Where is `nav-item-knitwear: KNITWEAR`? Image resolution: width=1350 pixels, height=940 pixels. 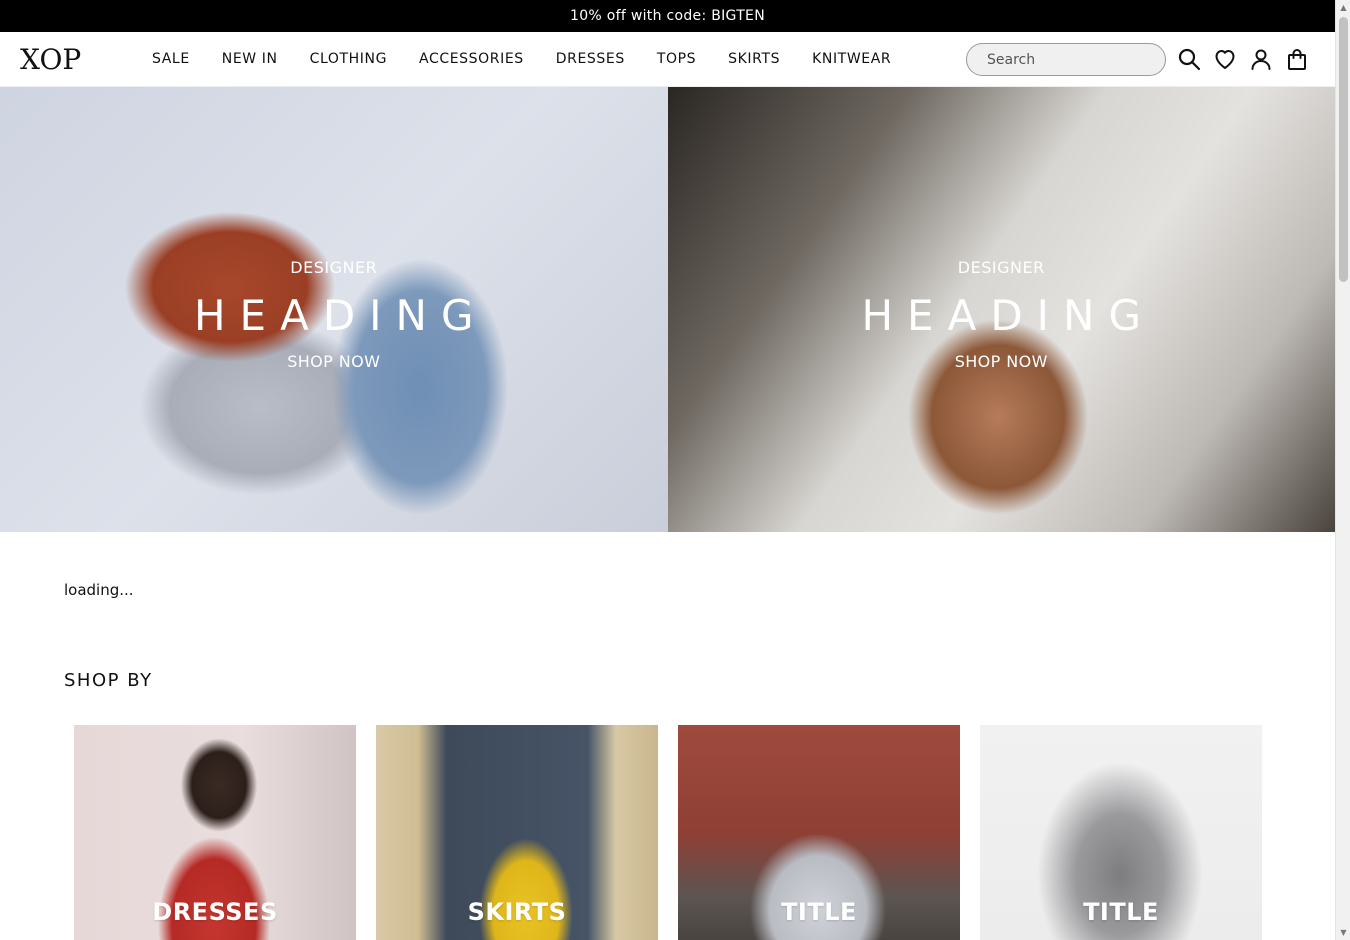
nav-item-knitwear: KNITWEAR is located at coordinates (851, 59).